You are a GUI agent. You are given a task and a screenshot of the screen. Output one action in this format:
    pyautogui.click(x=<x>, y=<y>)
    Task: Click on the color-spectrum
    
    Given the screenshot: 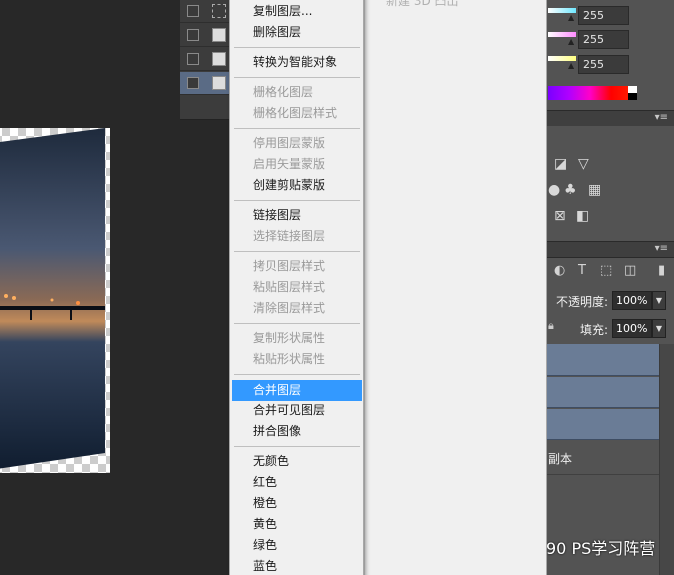 What is the action you would take?
    pyautogui.click(x=590, y=93)
    